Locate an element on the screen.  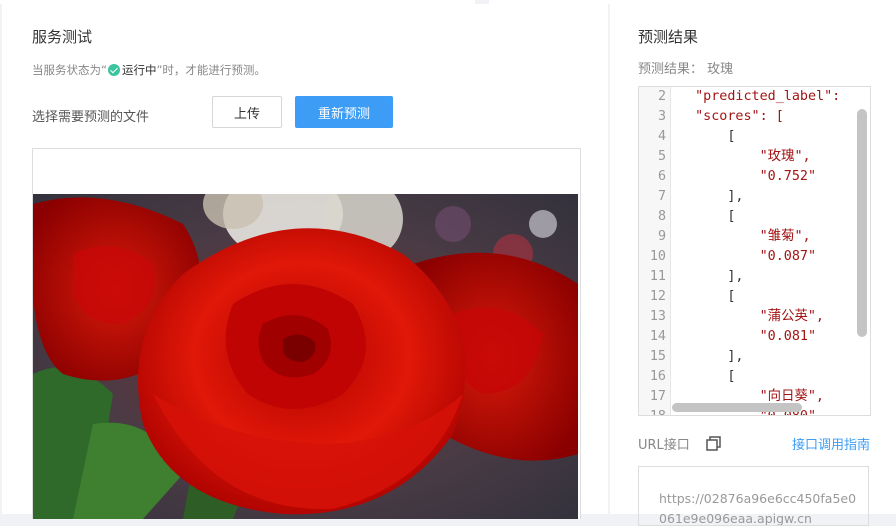
line-number: 17 is located at coordinates (655, 397).